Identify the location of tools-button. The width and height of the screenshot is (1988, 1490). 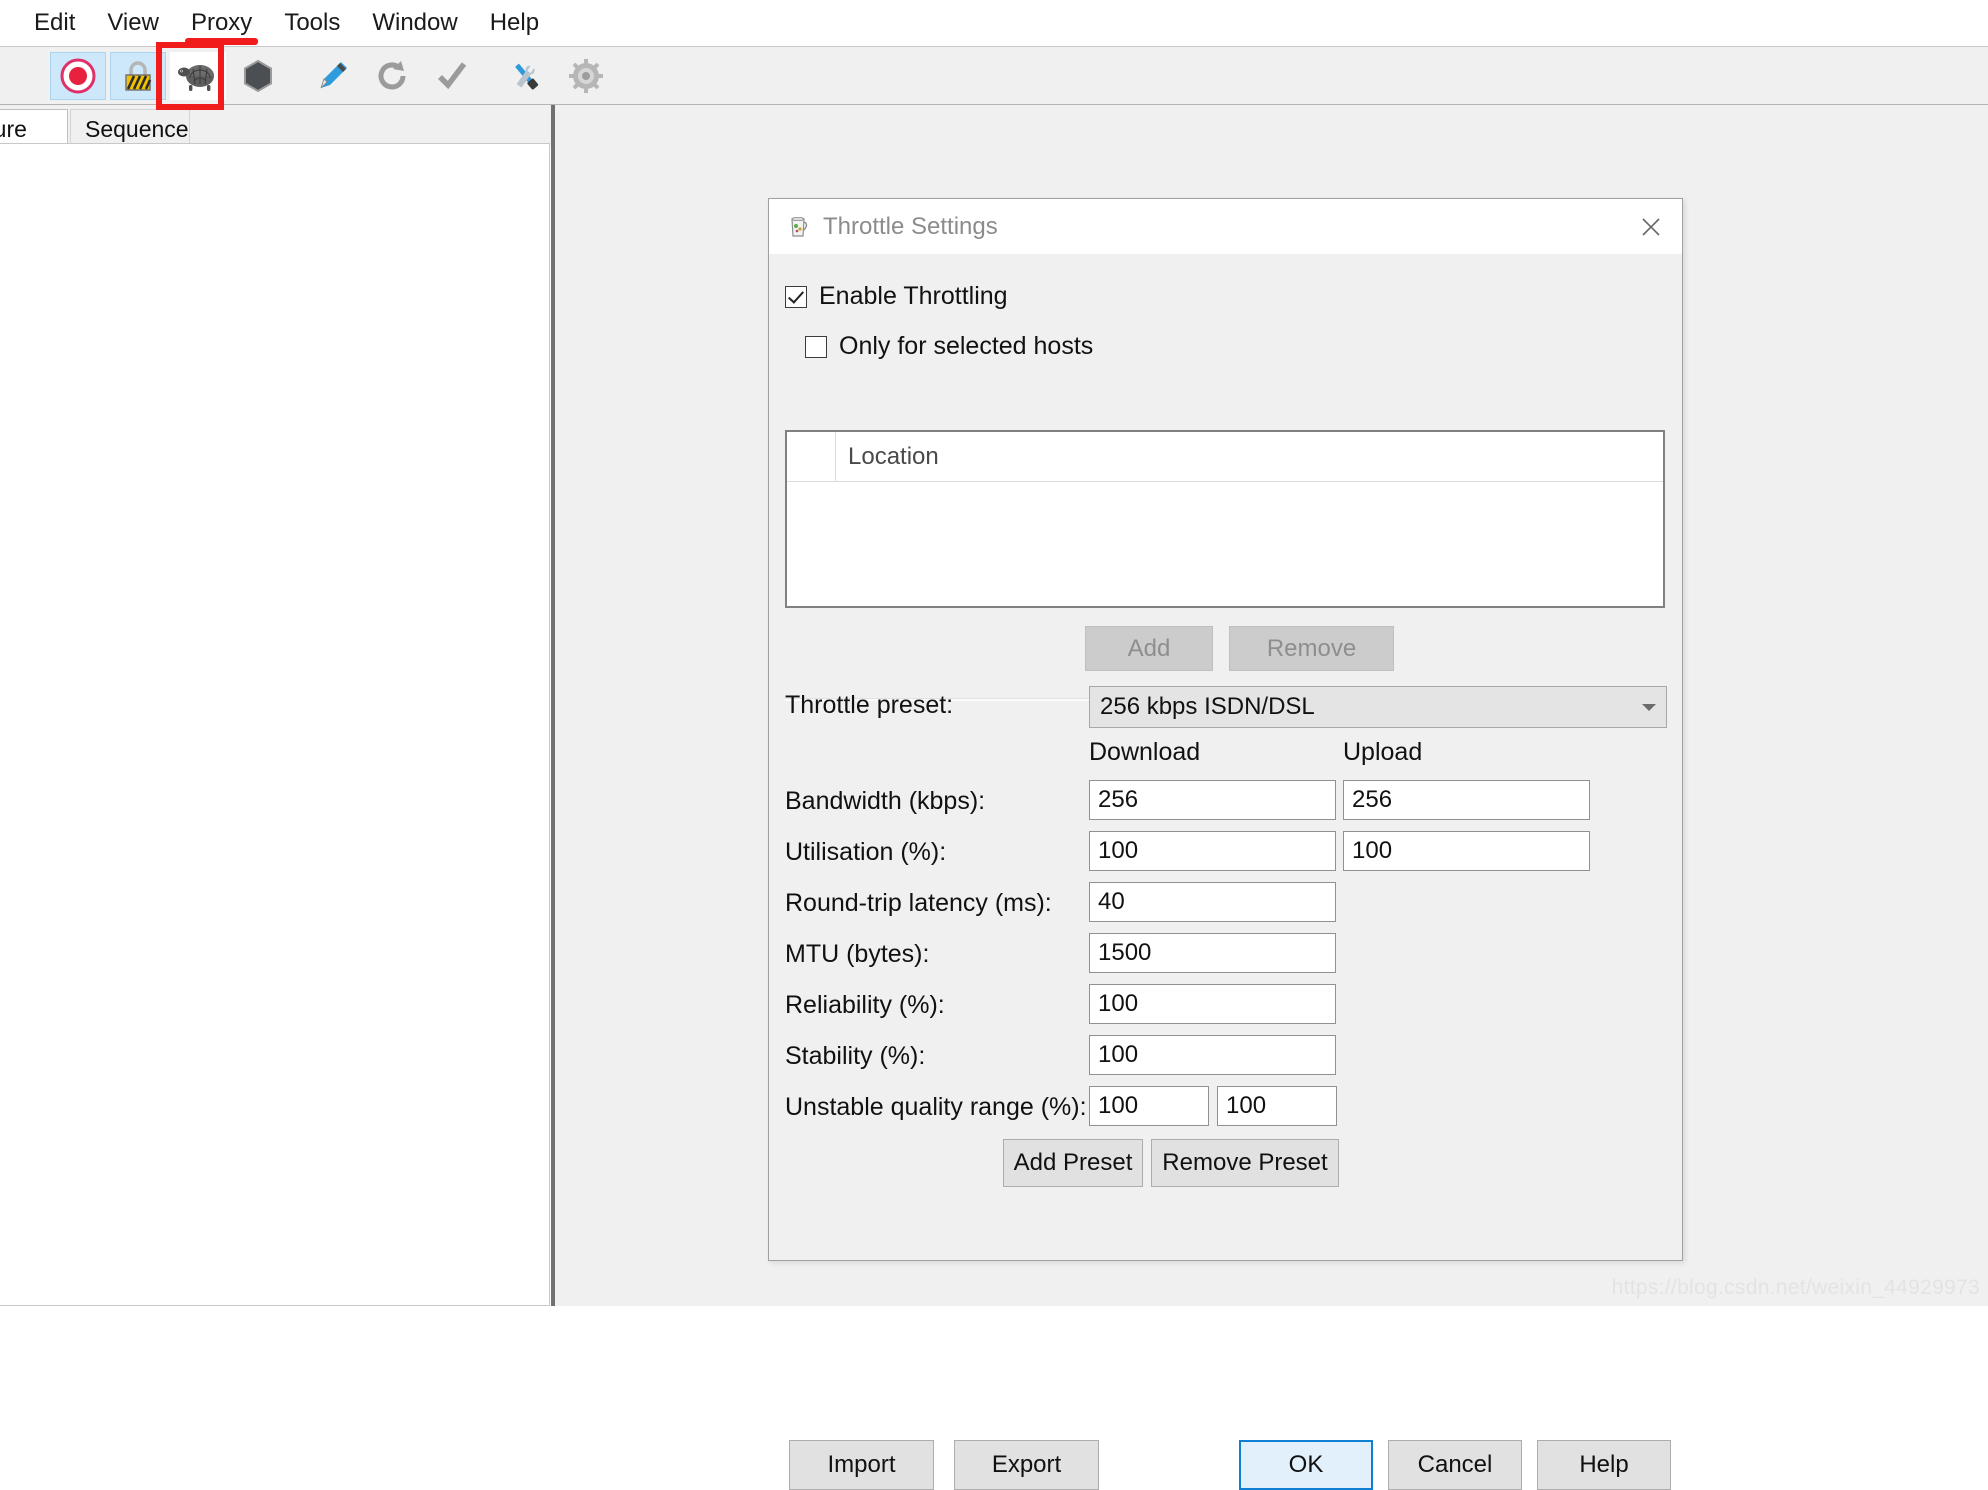
(526, 76).